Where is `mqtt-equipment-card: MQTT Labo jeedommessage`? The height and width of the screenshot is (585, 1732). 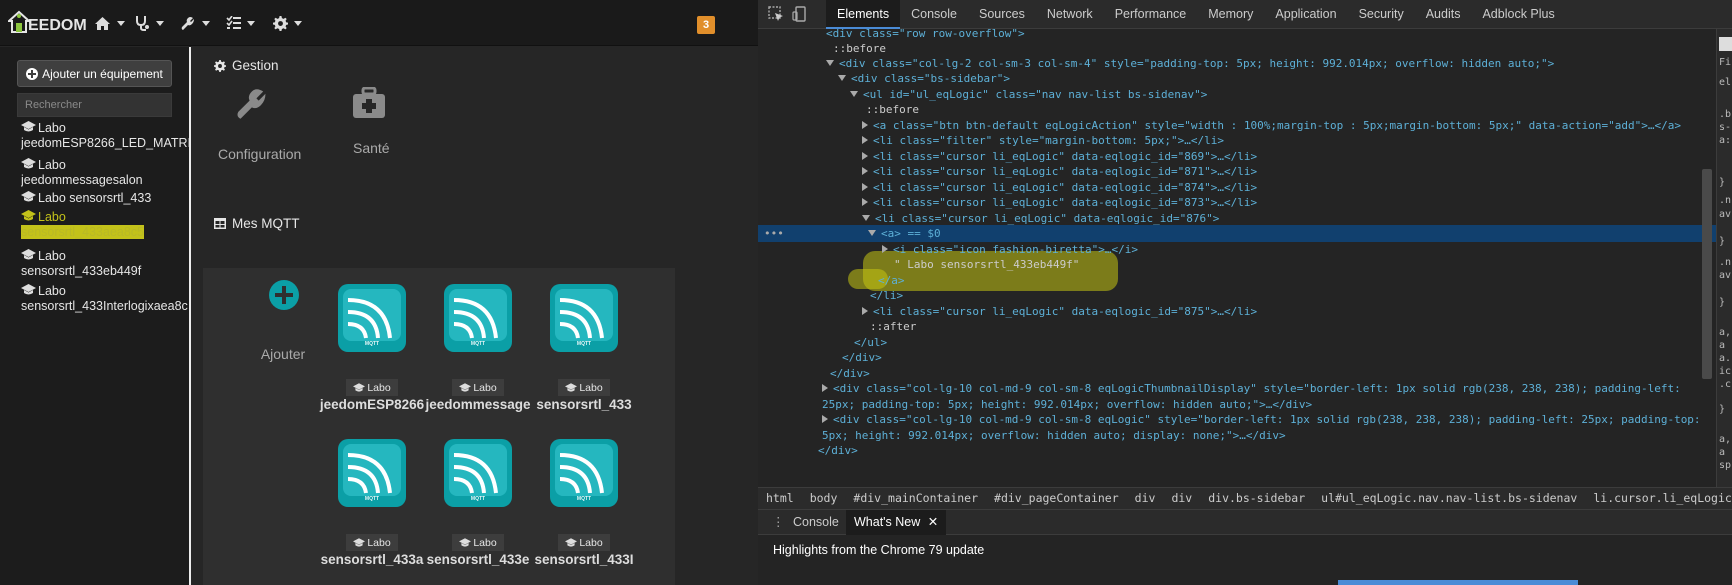 mqtt-equipment-card: MQTT Labo jeedommessage is located at coordinates (477, 349).